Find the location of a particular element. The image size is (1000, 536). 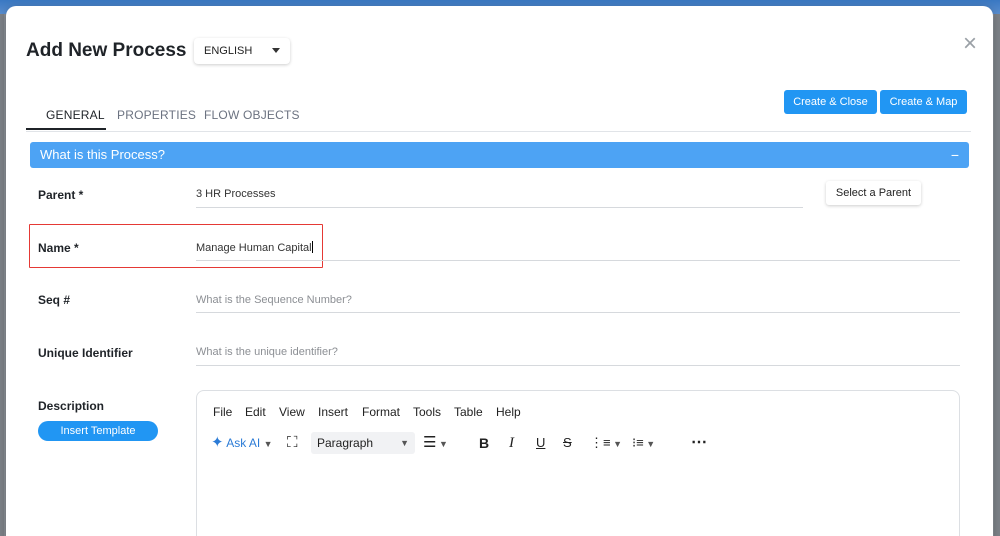

create-close-button: Create & Close is located at coordinates (830, 102).